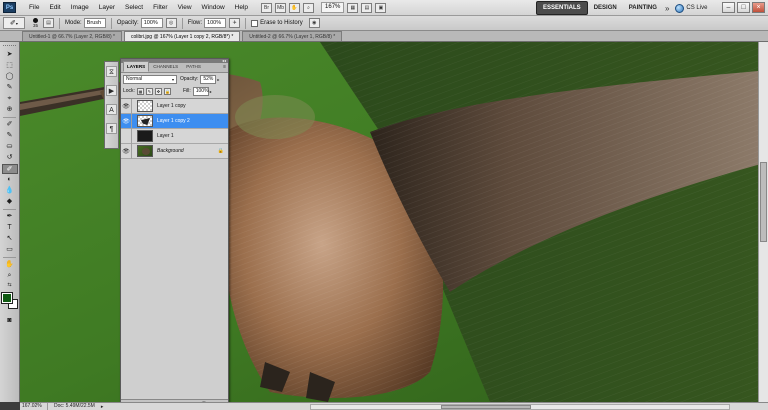 The width and height of the screenshot is (768, 410). What do you see at coordinates (54, 8) in the screenshot?
I see `menu-edit: Edit` at bounding box center [54, 8].